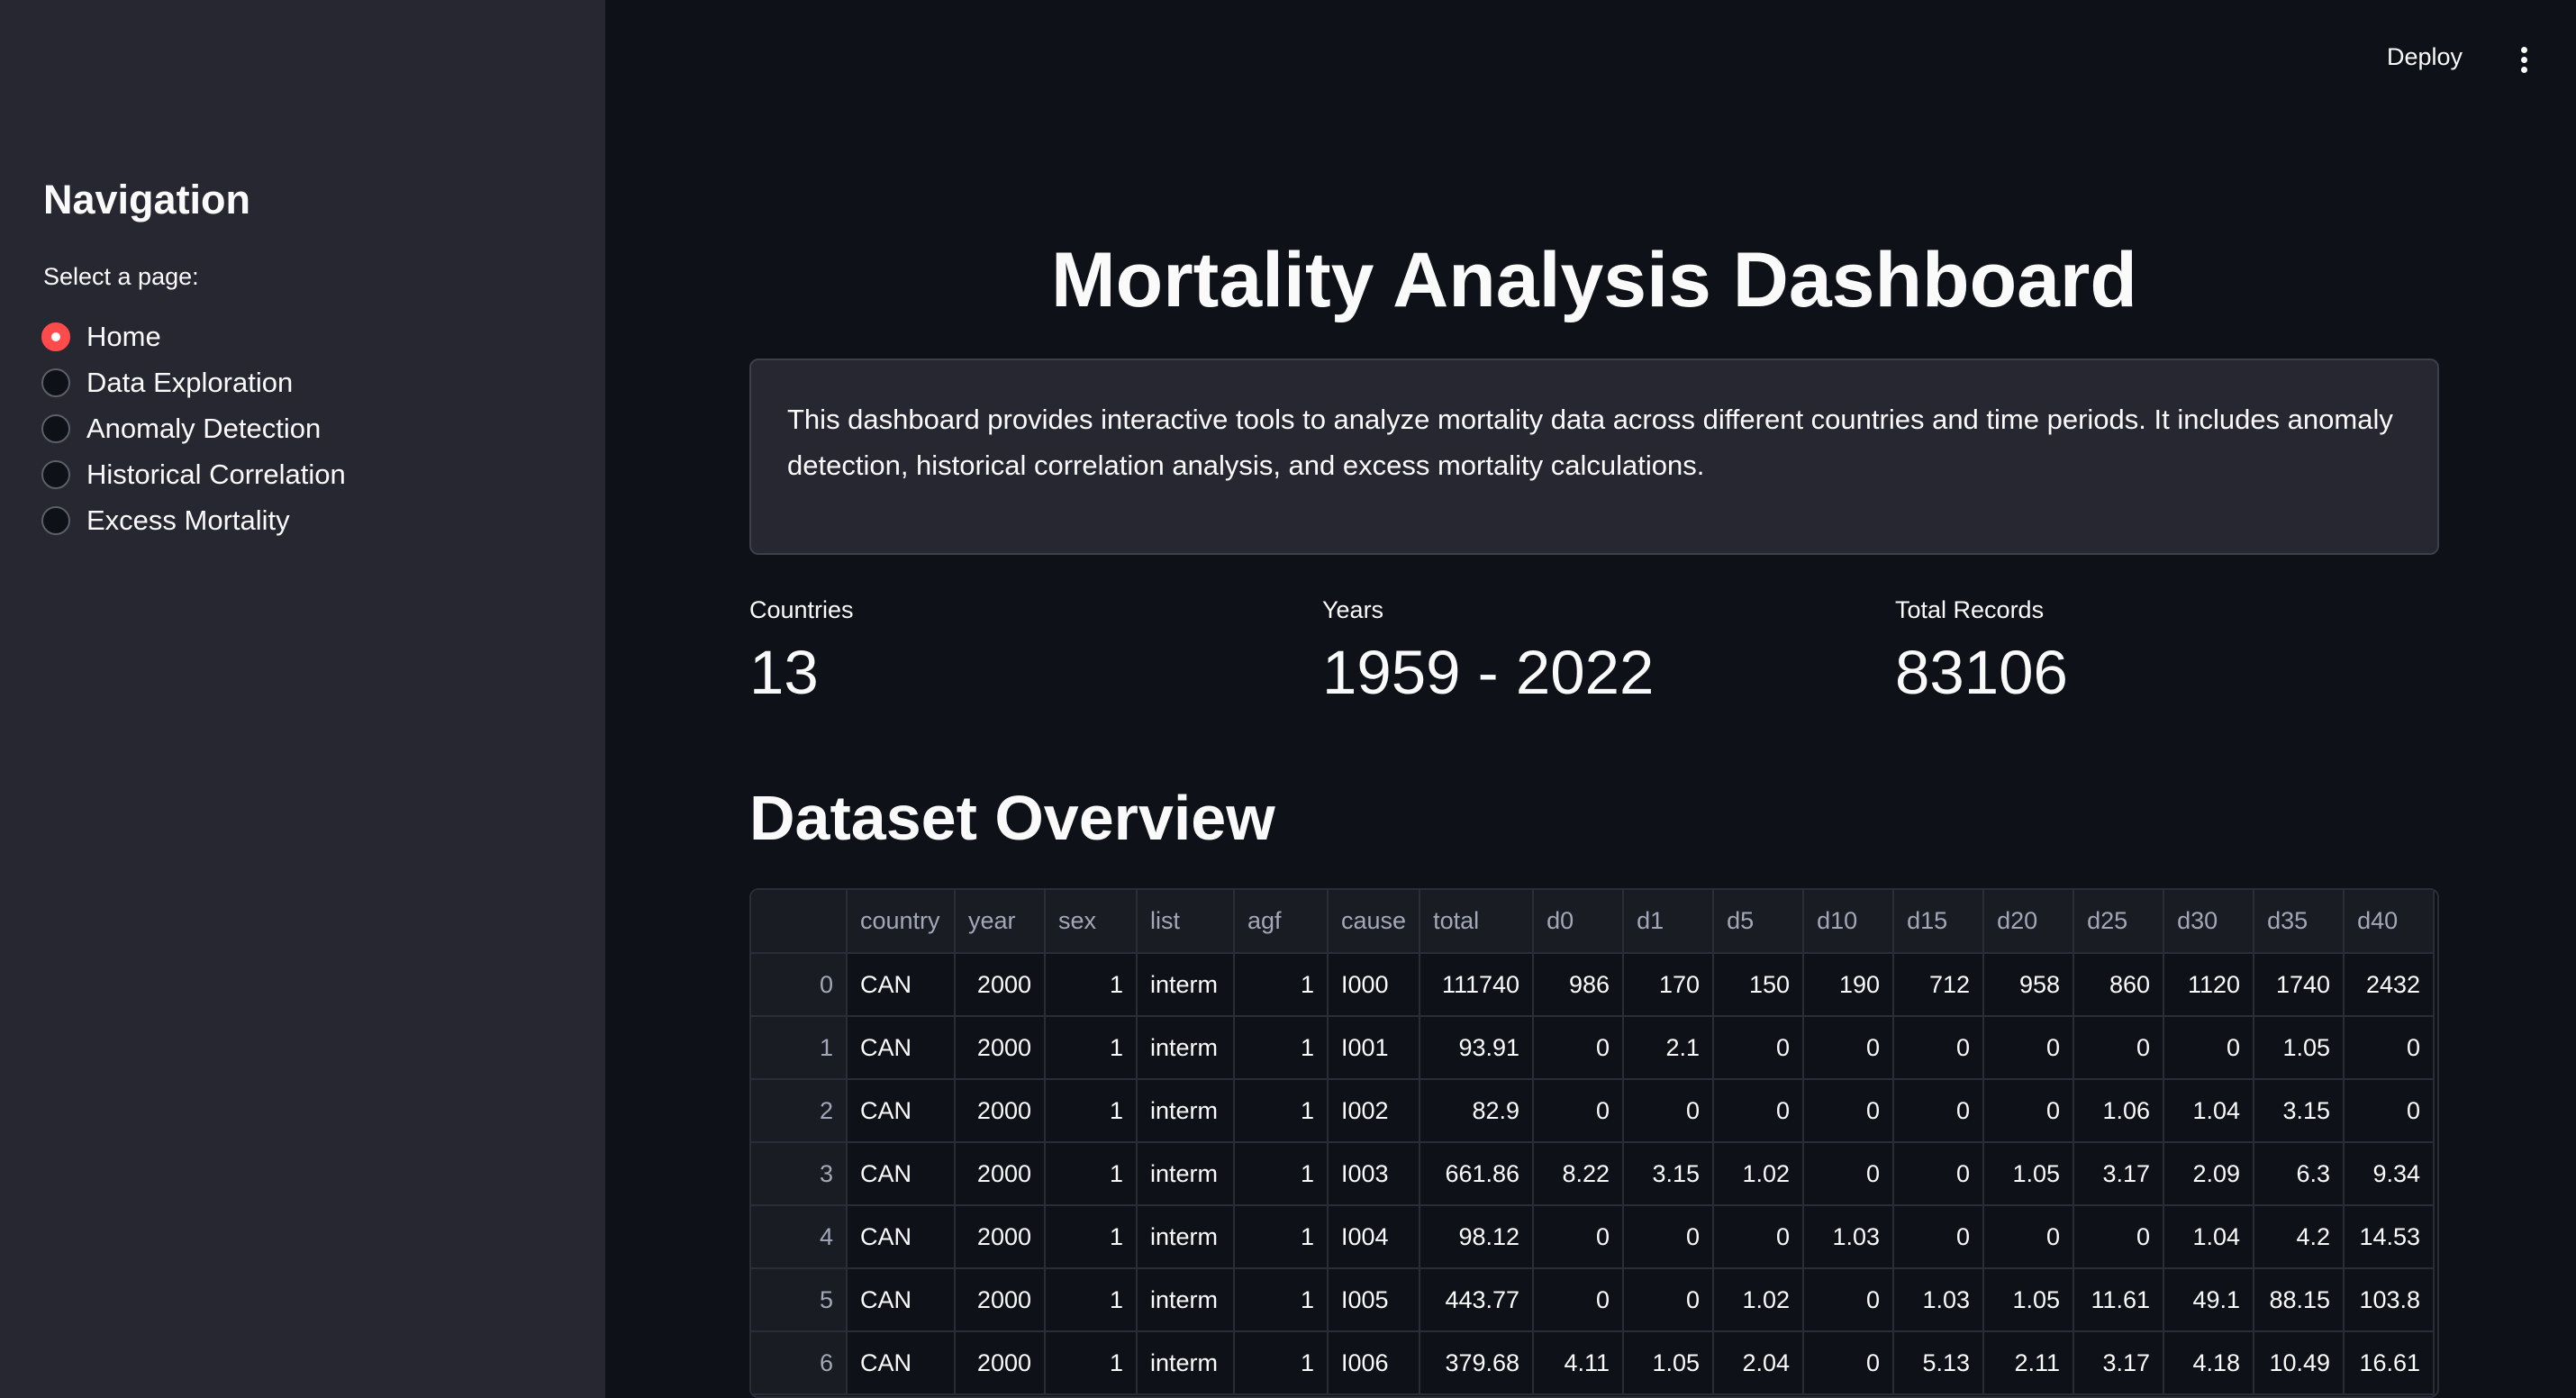 Image resolution: width=2576 pixels, height=1398 pixels. Describe the element at coordinates (1477, 1174) in the screenshot. I see `table-cell: 661.86` at that location.